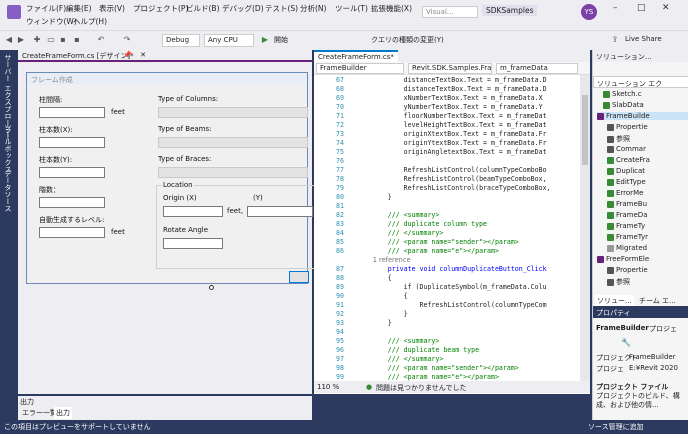  I want to click on solution-tree-item: Commar, so click(626, 149).